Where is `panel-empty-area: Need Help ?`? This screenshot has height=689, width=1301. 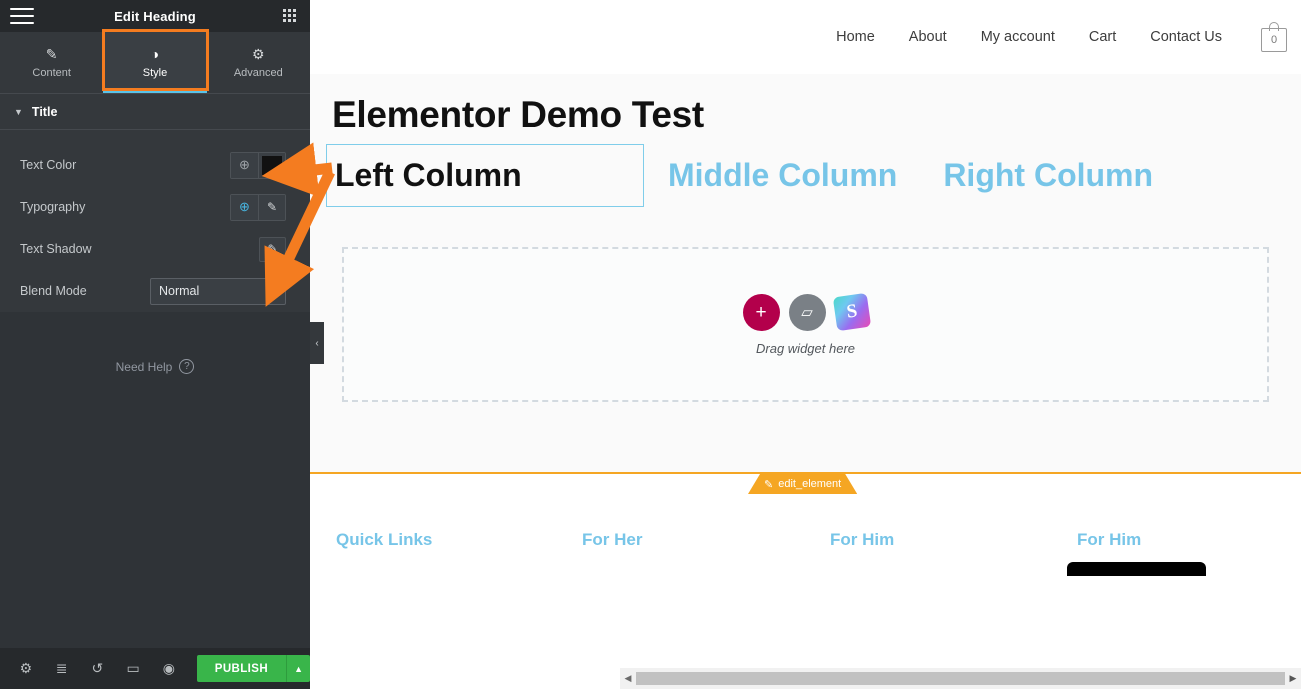 panel-empty-area: Need Help ? is located at coordinates (155, 480).